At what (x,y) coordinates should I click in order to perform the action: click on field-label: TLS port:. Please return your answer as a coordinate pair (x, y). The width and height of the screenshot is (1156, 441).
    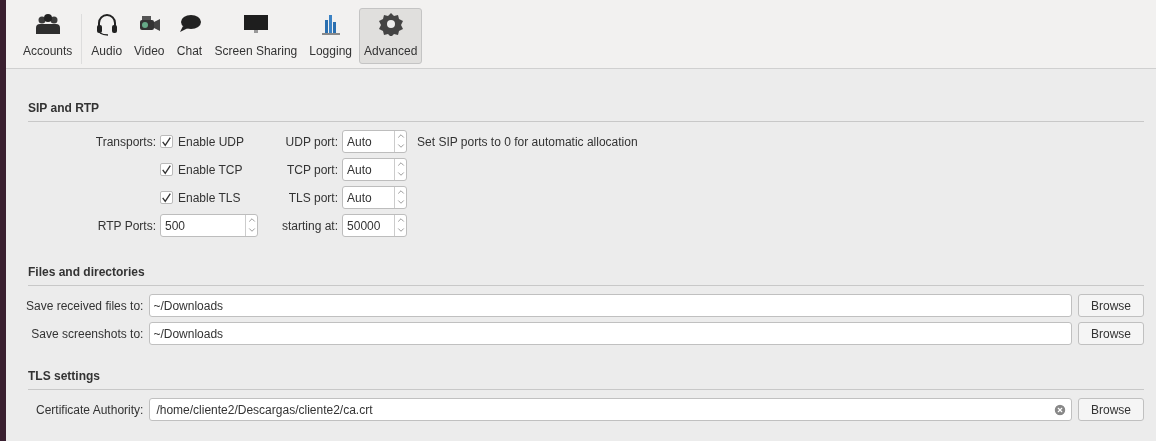
    Looking at the image, I should click on (313, 198).